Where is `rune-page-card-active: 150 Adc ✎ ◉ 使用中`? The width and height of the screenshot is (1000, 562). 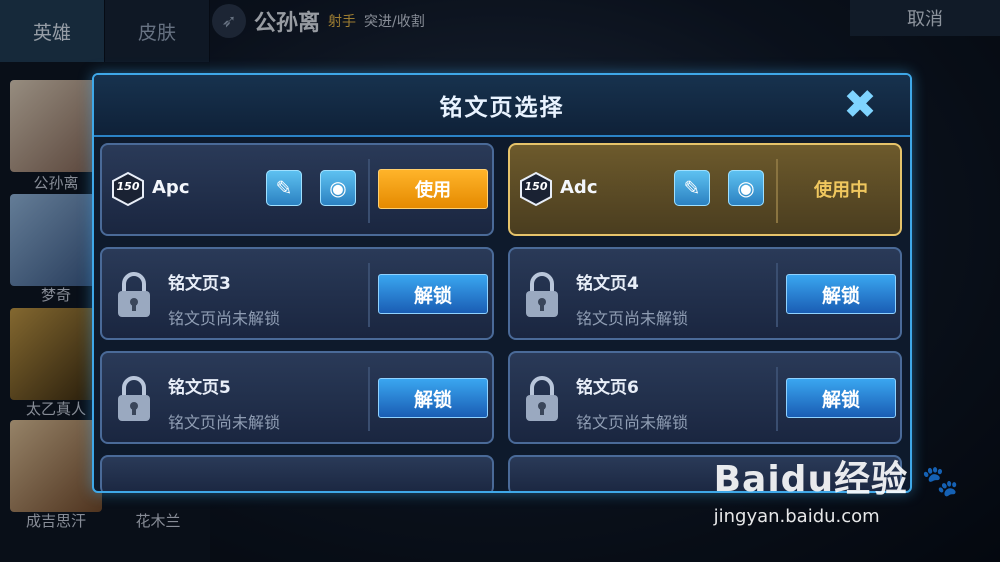 rune-page-card-active: 150 Adc ✎ ◉ 使用中 is located at coordinates (705, 189).